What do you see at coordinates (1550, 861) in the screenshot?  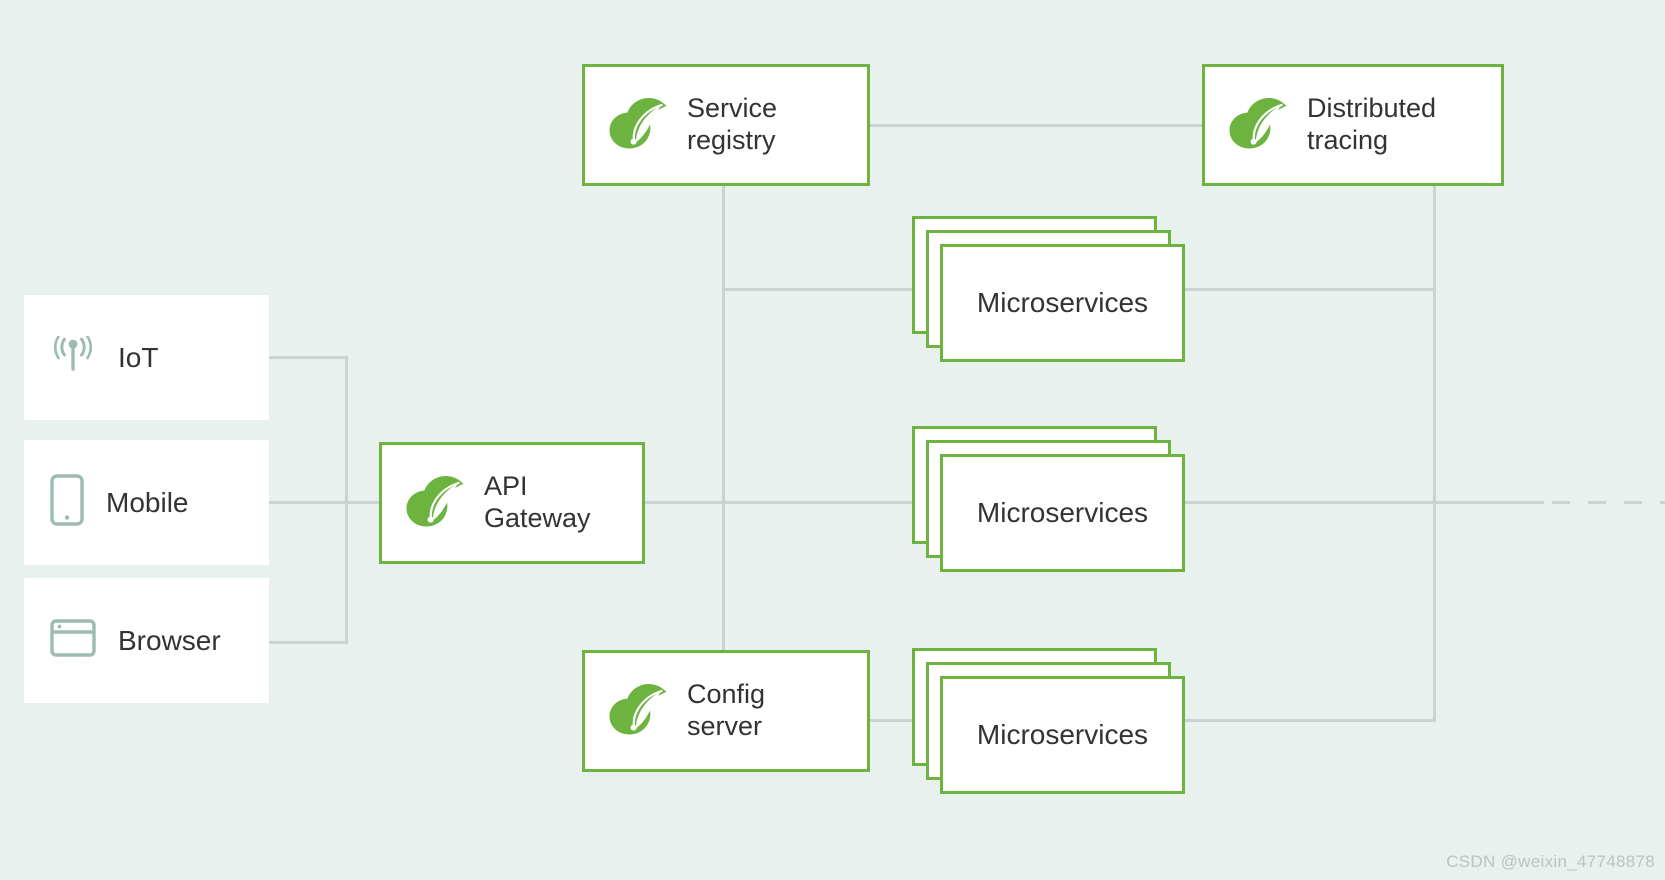 I see `watermark-text: CSDN @weixin_47748878` at bounding box center [1550, 861].